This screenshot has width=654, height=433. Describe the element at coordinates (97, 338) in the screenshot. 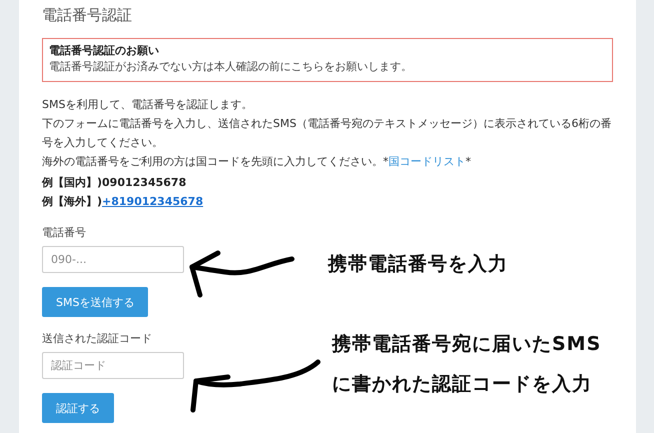

I see `field-label: 送信された認証コード` at that location.